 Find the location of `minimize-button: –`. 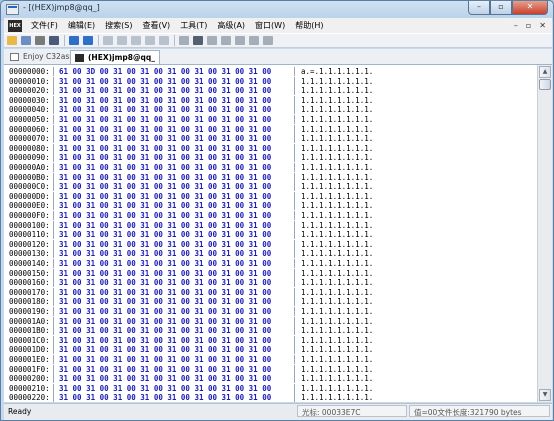

minimize-button: – is located at coordinates (479, 8).